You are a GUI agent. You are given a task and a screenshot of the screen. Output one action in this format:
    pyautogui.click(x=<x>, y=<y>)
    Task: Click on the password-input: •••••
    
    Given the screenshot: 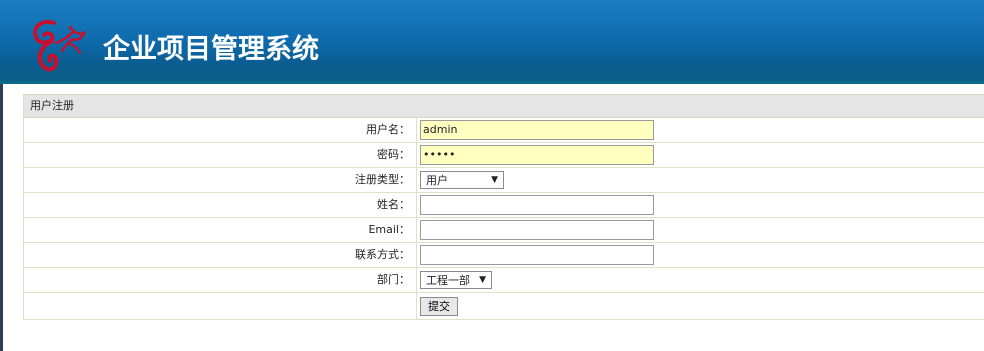 What is the action you would take?
    pyautogui.click(x=537, y=155)
    